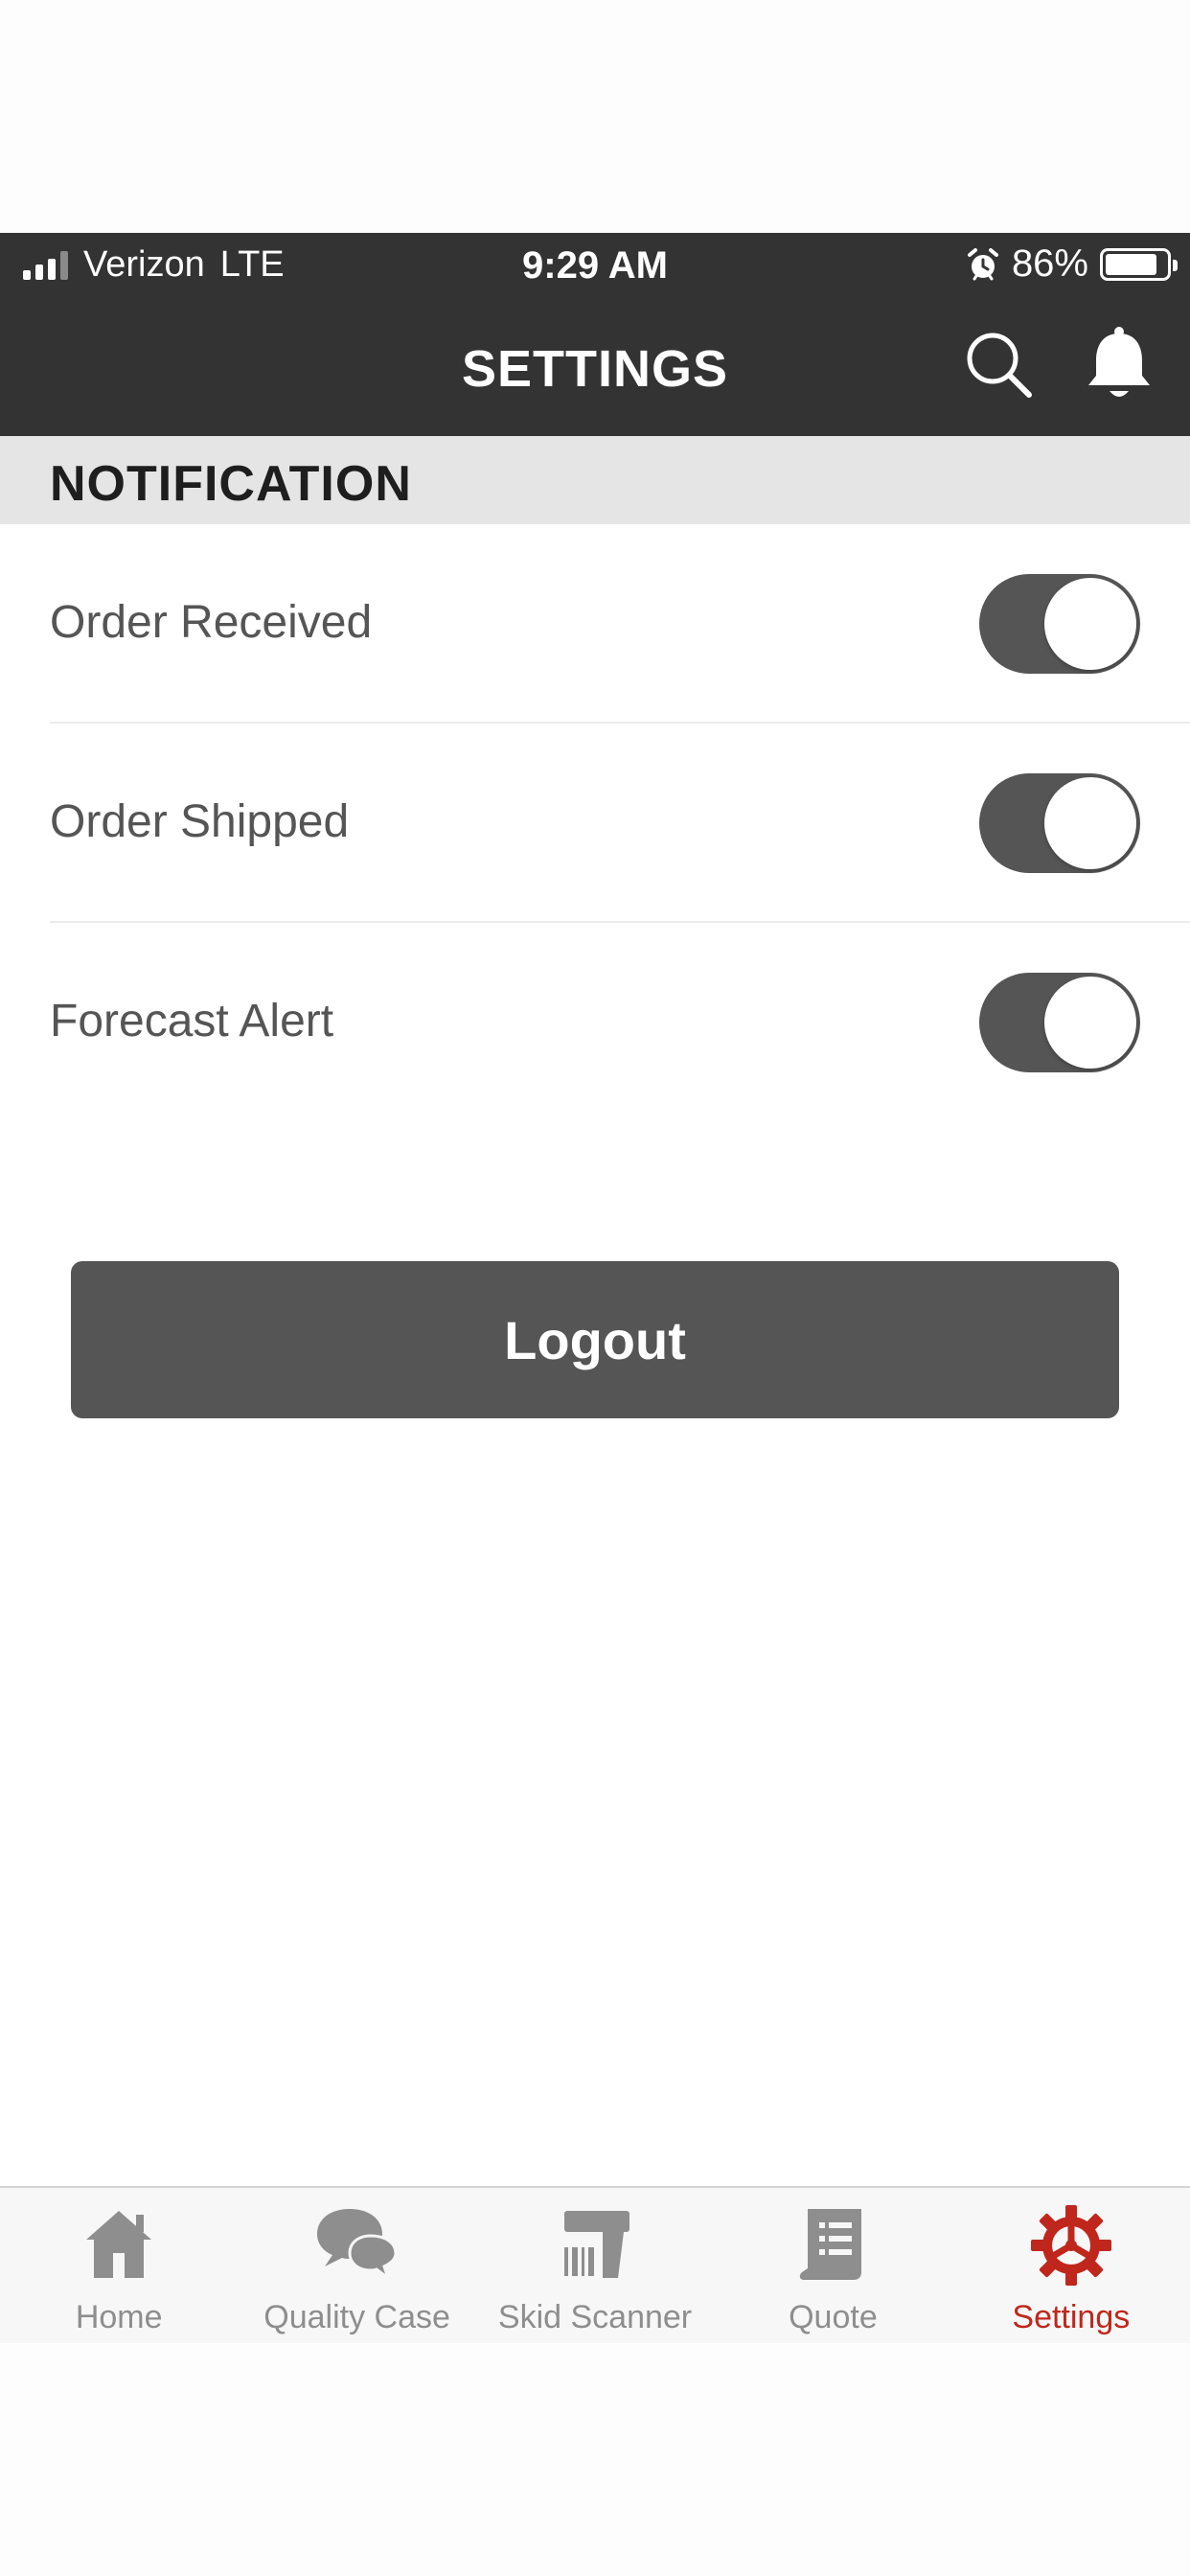 The height and width of the screenshot is (2576, 1190). What do you see at coordinates (595, 366) in the screenshot?
I see `nav-header: SETTINGS` at bounding box center [595, 366].